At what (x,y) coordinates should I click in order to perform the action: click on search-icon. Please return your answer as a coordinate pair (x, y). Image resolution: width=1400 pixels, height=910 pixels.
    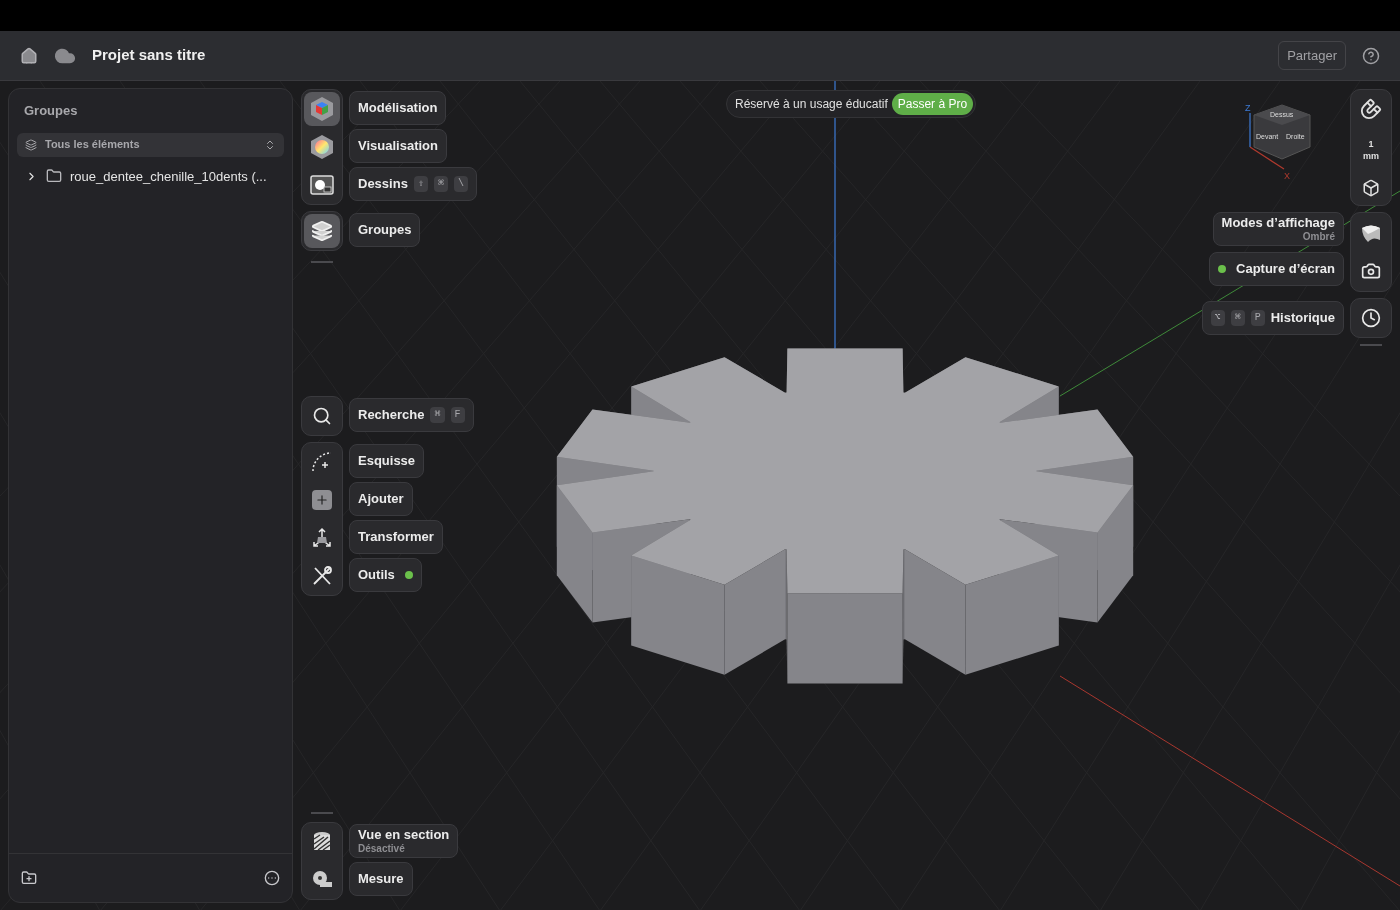
    Looking at the image, I should click on (322, 416).